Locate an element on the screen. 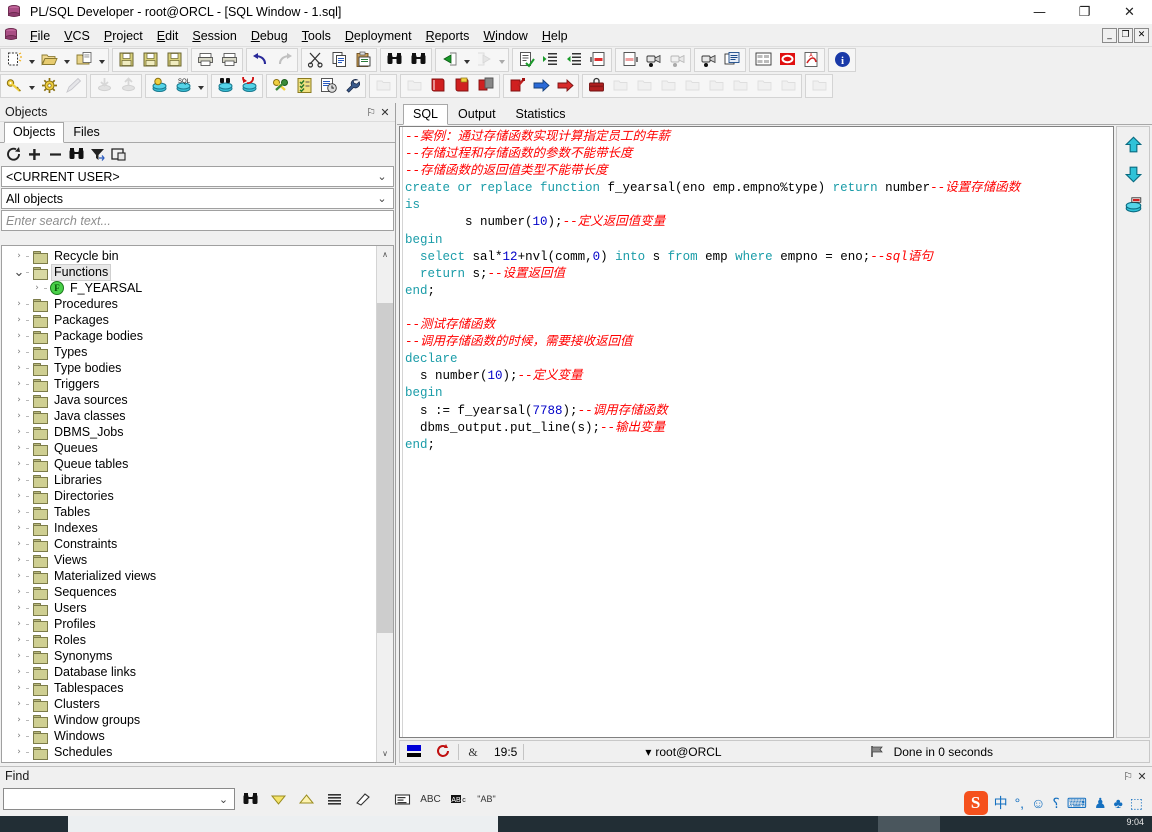 This screenshot has width=1152, height=832. save-as-icon is located at coordinates (150, 60).